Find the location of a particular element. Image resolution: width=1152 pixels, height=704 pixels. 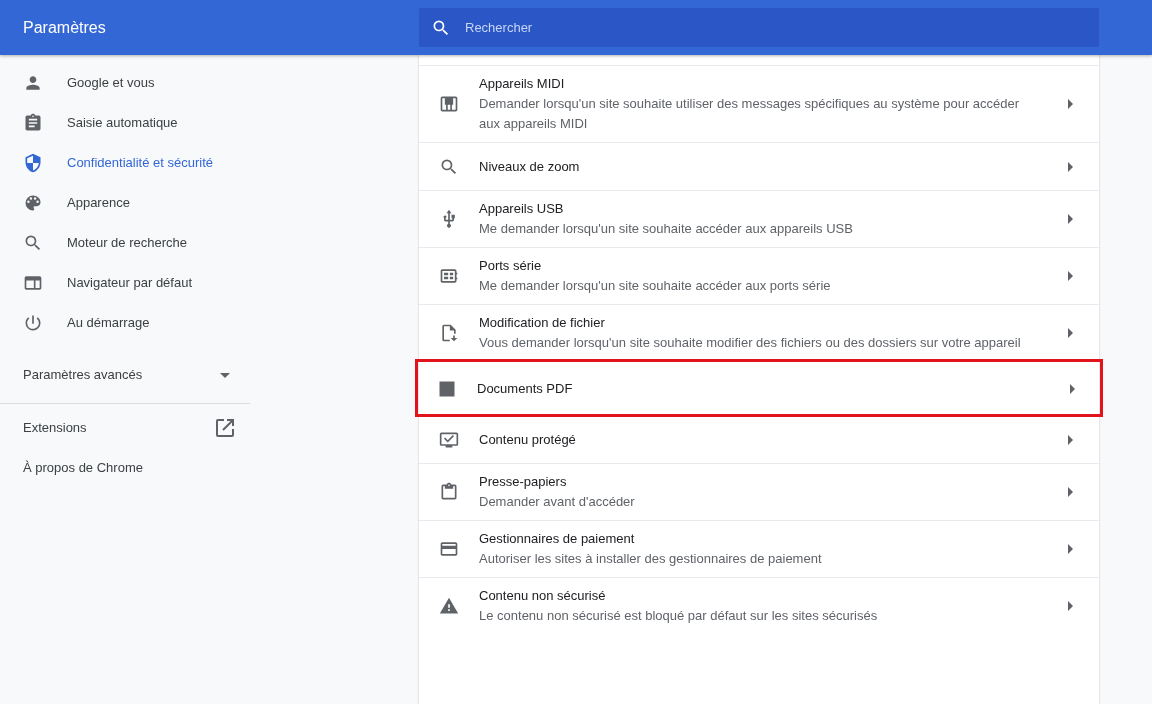

settings-row: Contenu non sécurisé Le contenu non sécurisé est bloqué par défaut sur les sites sécurisés is located at coordinates (759, 605).